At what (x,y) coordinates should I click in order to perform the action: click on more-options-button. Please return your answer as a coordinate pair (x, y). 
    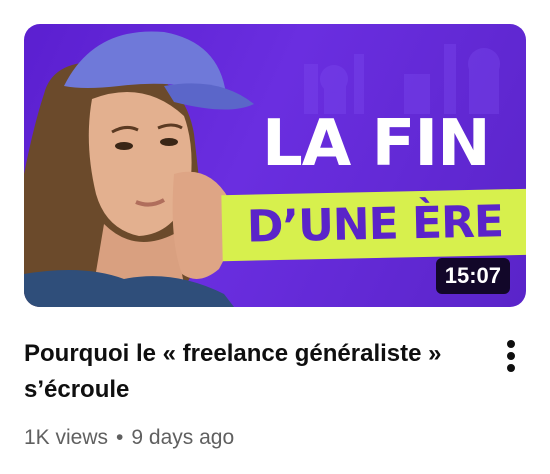
    Looking at the image, I should click on (511, 356).